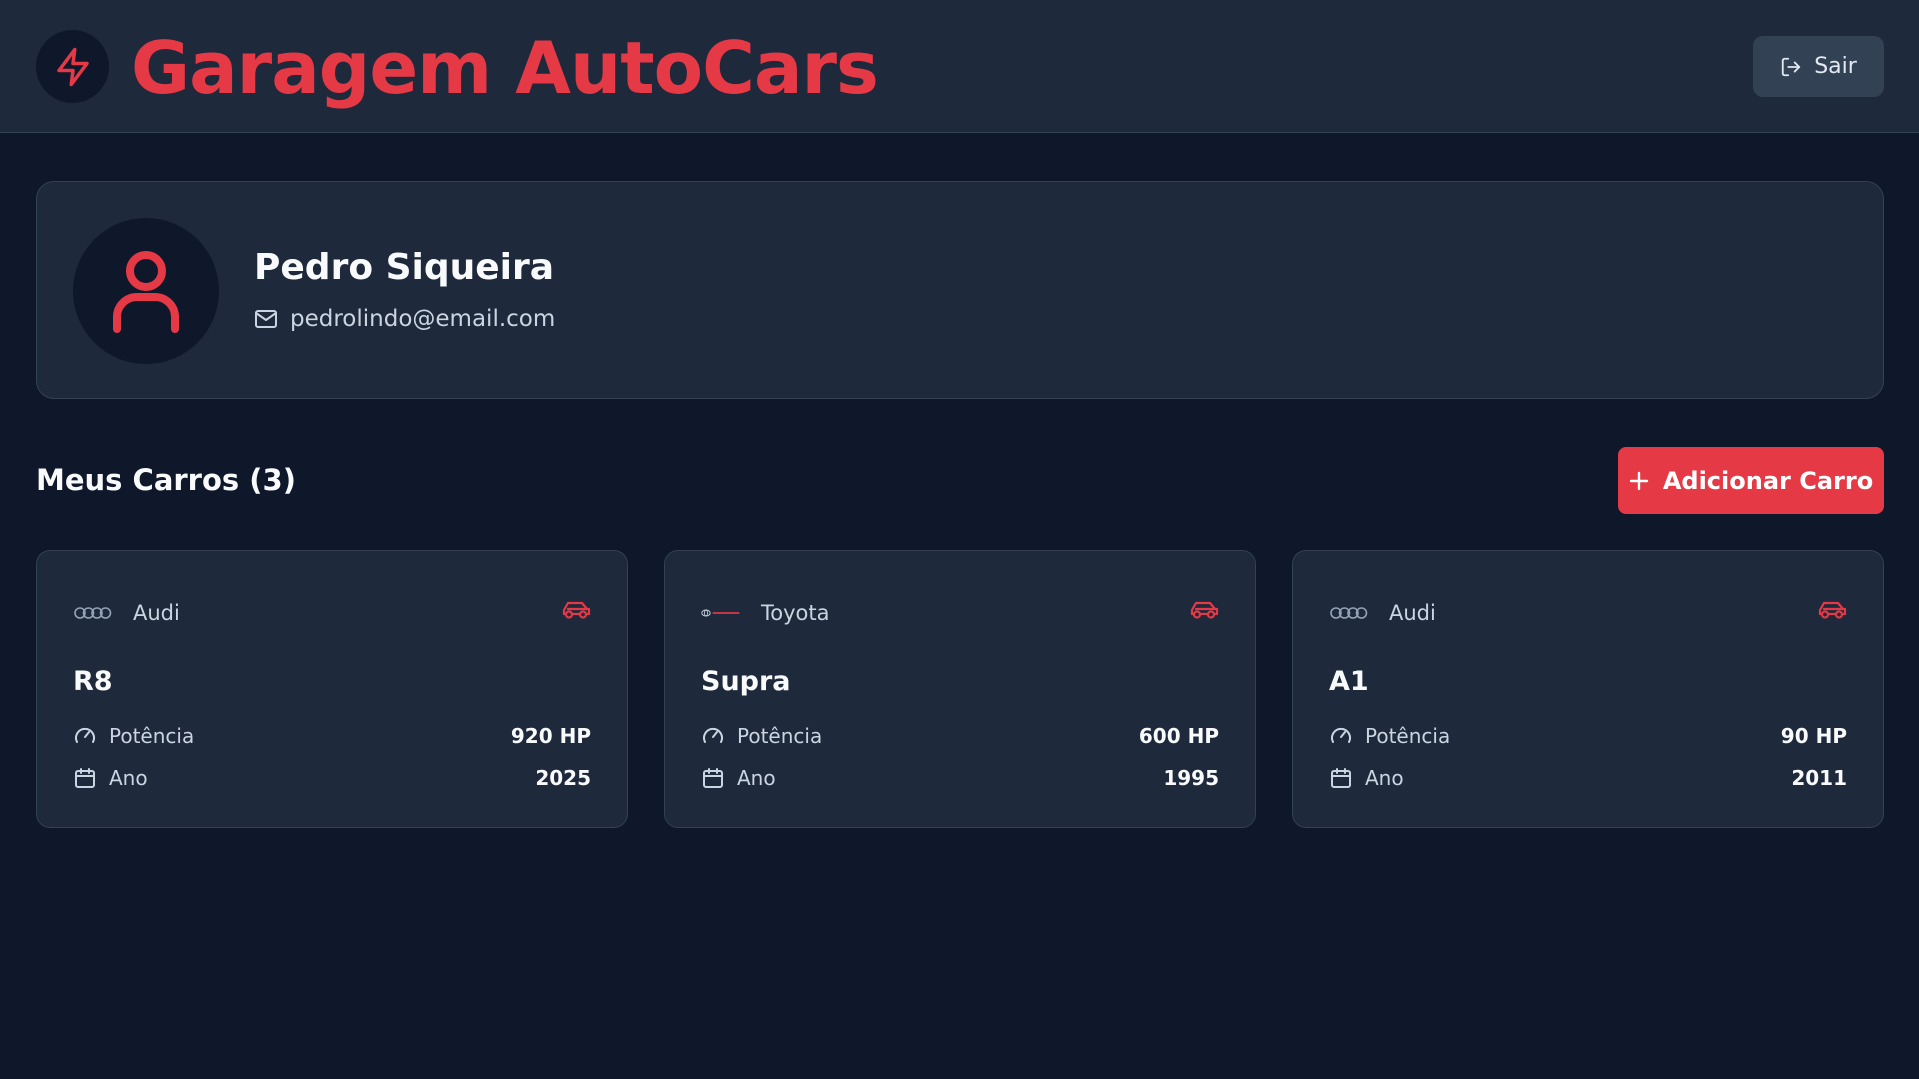 The height and width of the screenshot is (1079, 1919). What do you see at coordinates (960, 736) in the screenshot?
I see `spec-power-row: Potência 600 HP` at bounding box center [960, 736].